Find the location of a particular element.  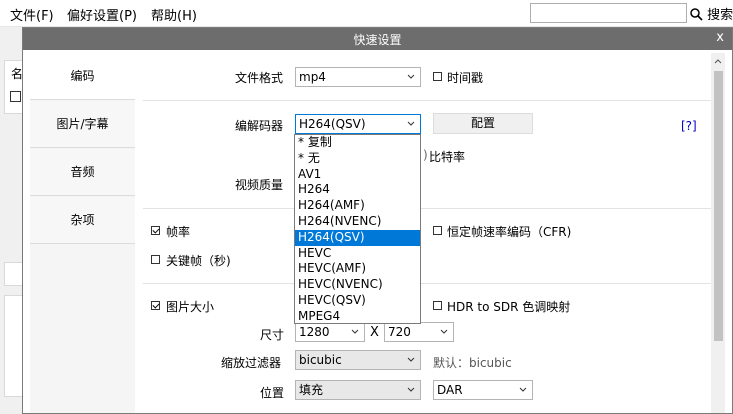

timestamp-label: 时间戳 is located at coordinates (465, 78).